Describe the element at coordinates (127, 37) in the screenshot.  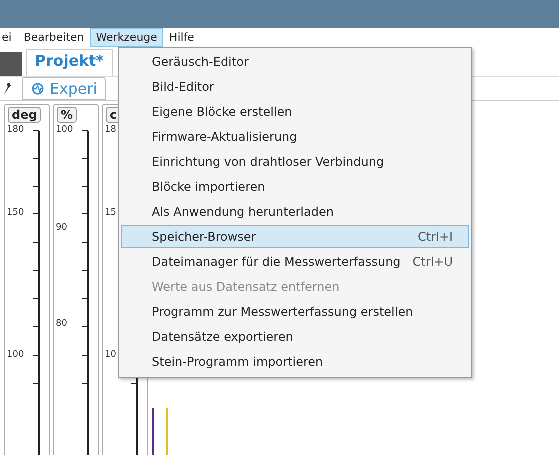
I see `menu-item: Werkzeuge` at that location.